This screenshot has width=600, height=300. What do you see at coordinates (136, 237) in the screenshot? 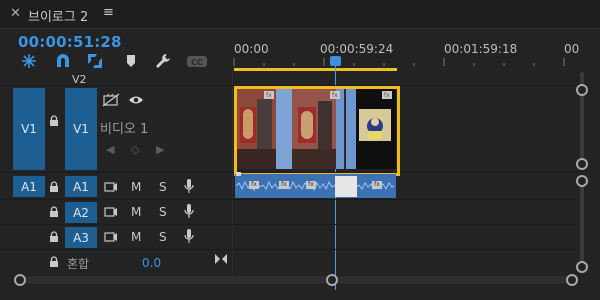
I see `mute-button-a3: M` at bounding box center [136, 237].